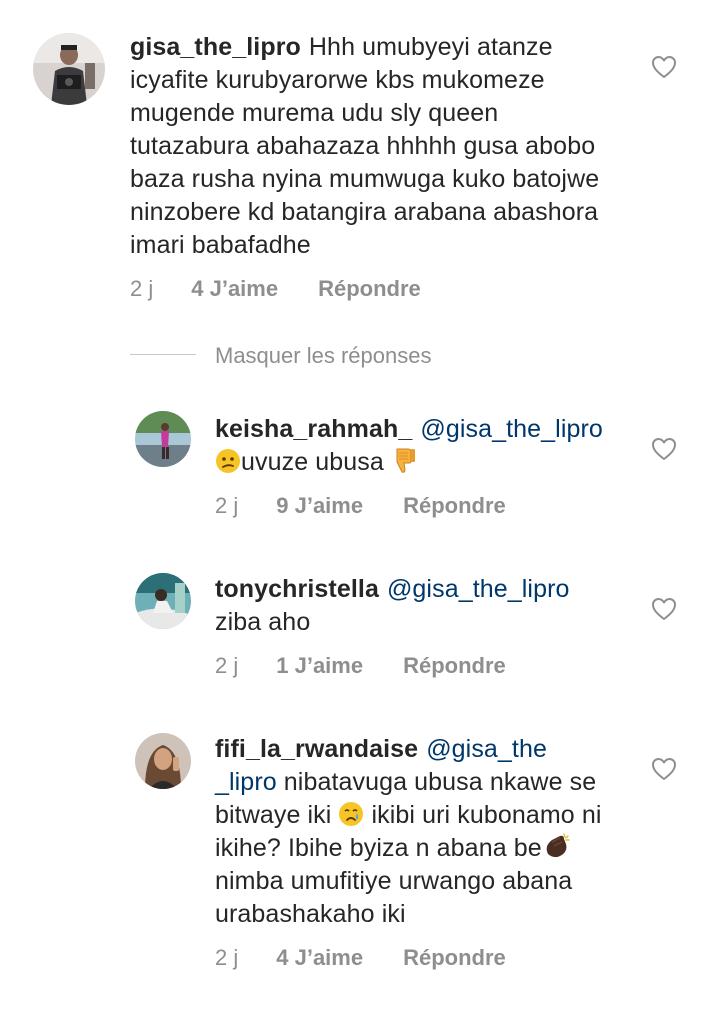 The image size is (715, 1012). I want to click on reply-likes-count: 4 J’aime, so click(319, 958).